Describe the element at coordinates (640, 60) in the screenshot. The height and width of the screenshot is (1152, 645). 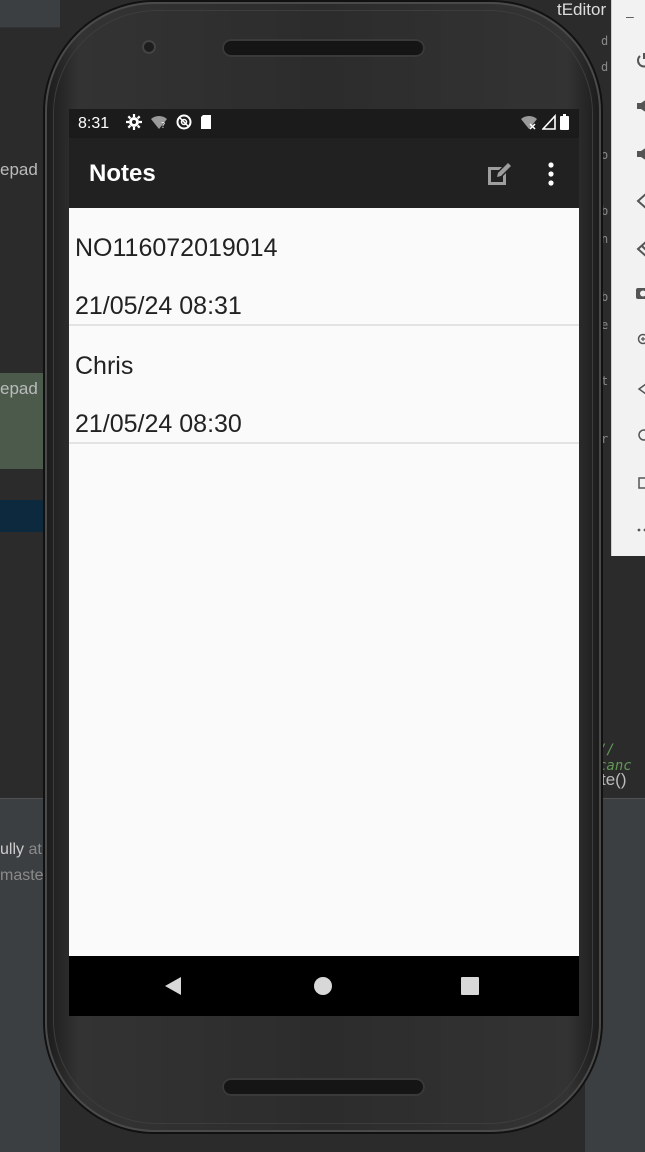
I see `power-icon` at that location.